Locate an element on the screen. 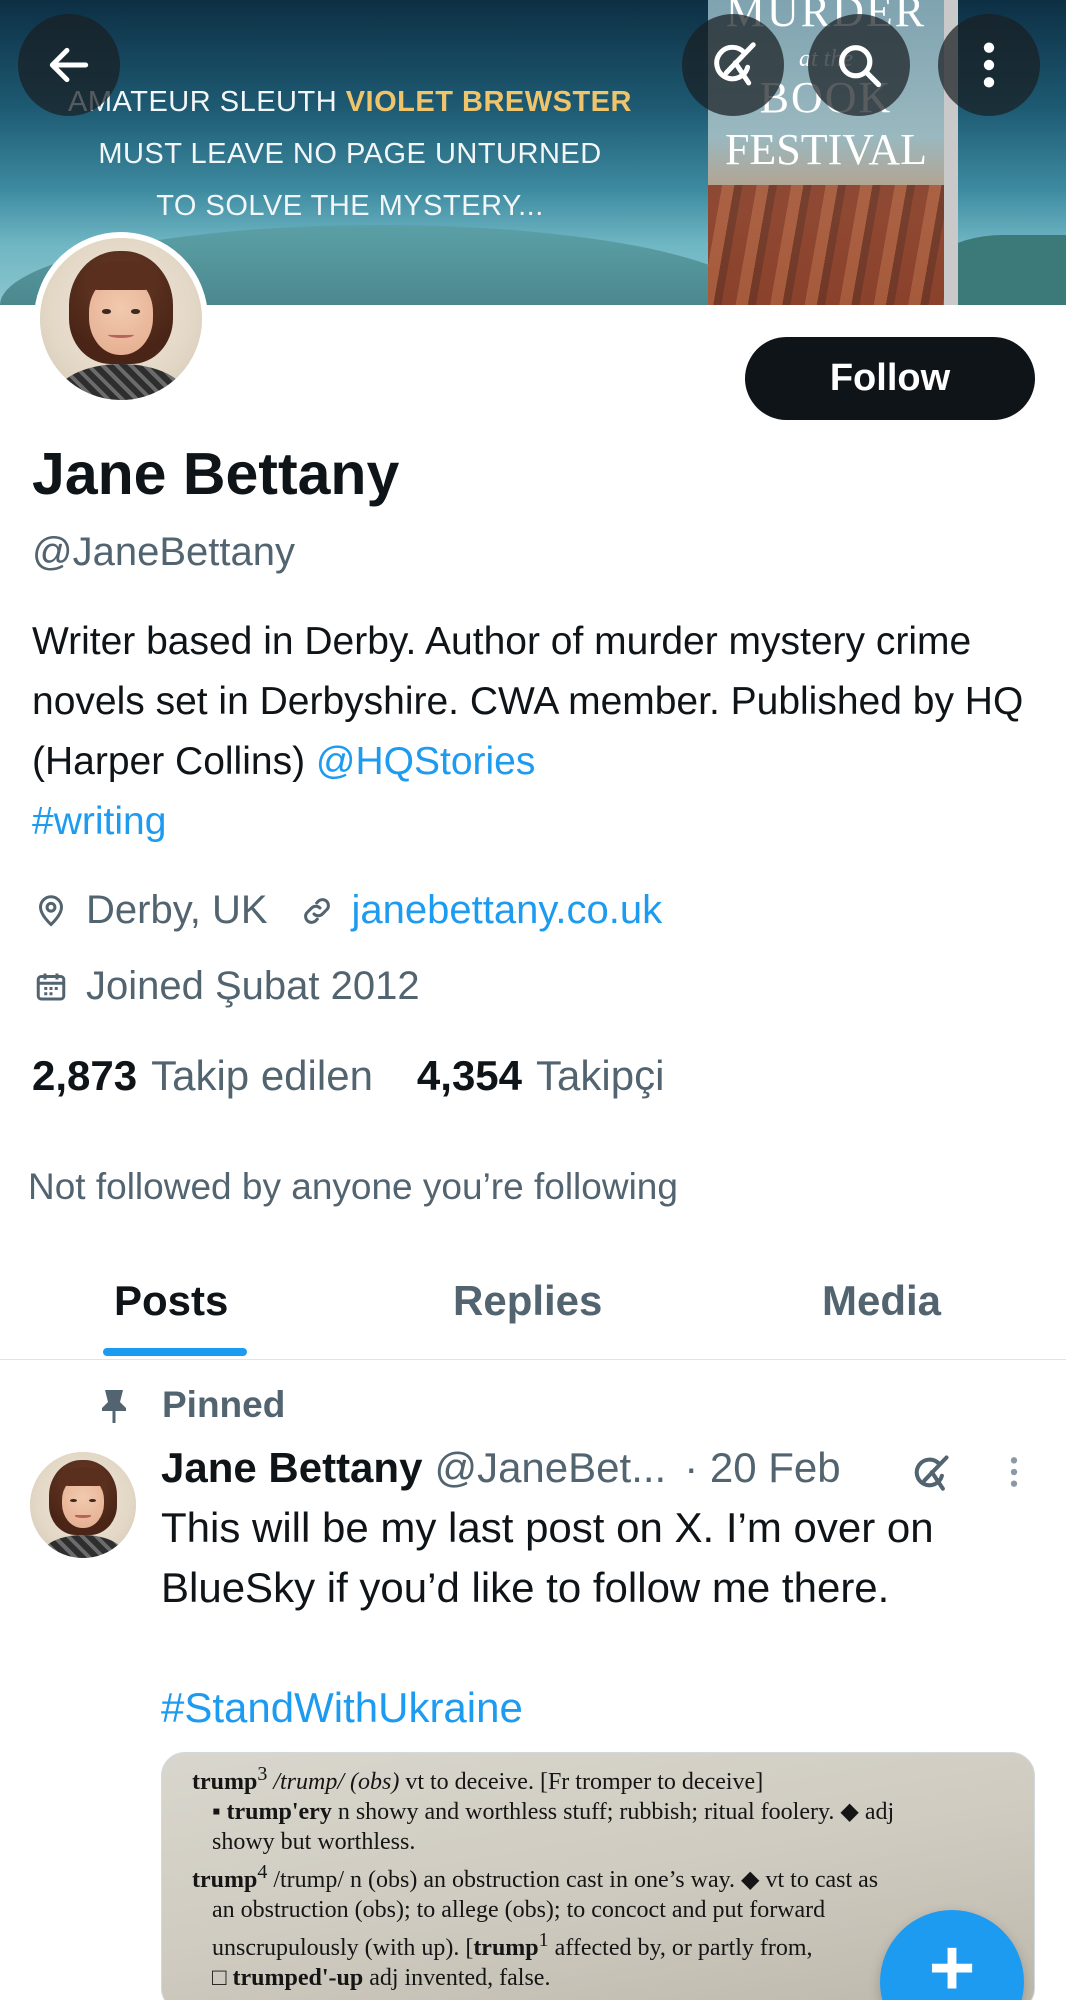 Image resolution: width=1066 pixels, height=2000 pixels. profile-website-link: janebettany.co.uk is located at coordinates (507, 910).